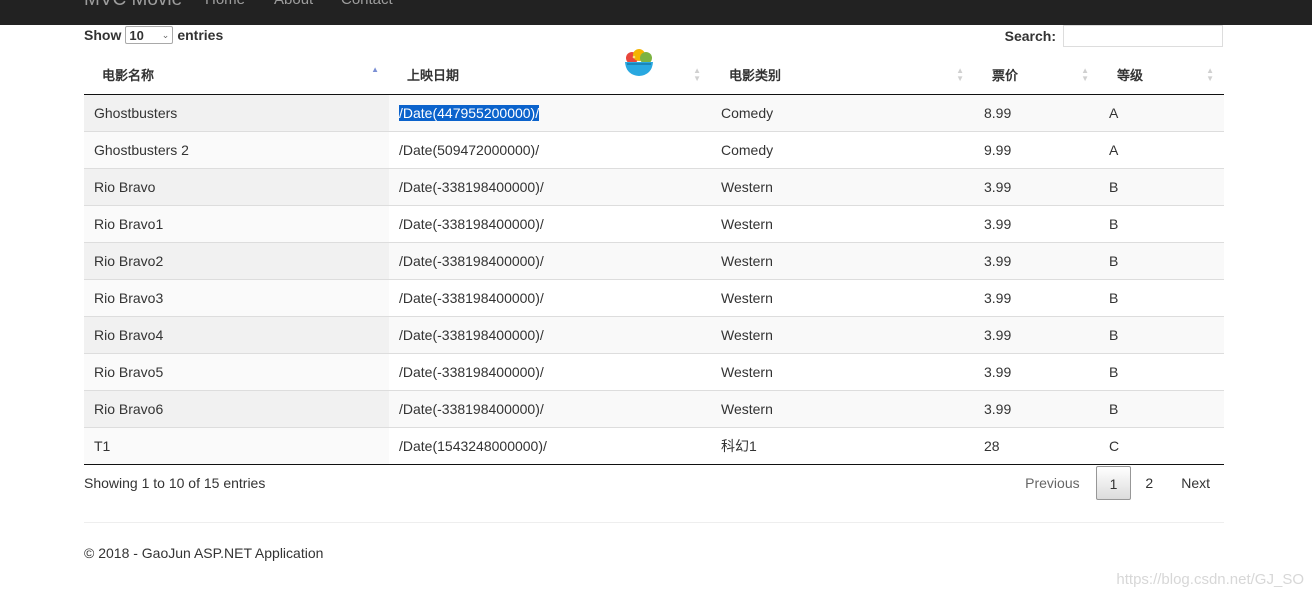  I want to click on column-header-genre: 电影类别 ▲ ▼, so click(842, 75).